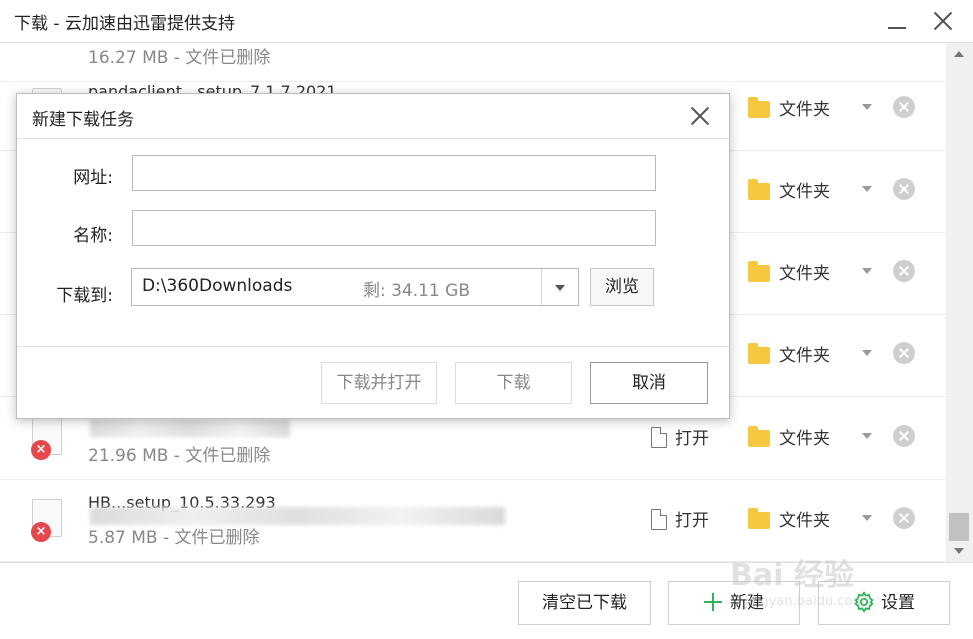 The height and width of the screenshot is (639, 973). I want to click on vertical-scrollbar, so click(959, 302).